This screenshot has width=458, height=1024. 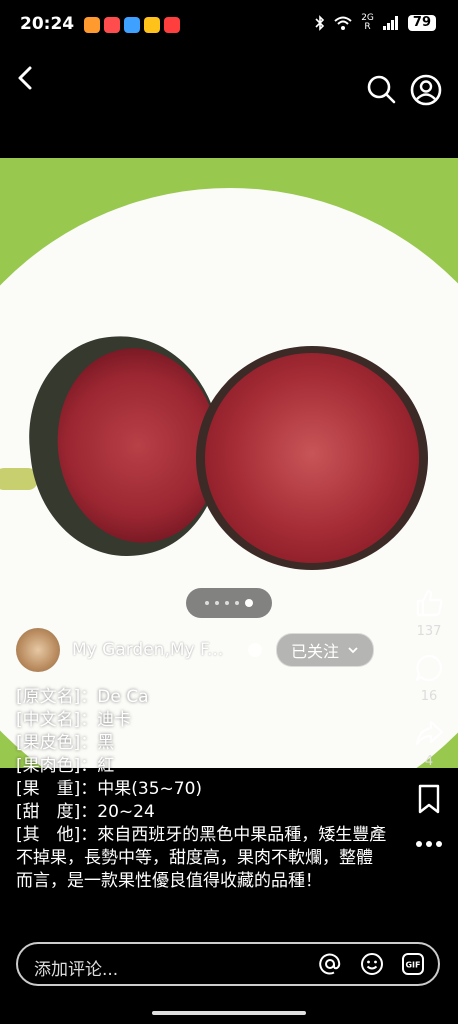 What do you see at coordinates (26, 78) in the screenshot?
I see `back-arrow-icon` at bounding box center [26, 78].